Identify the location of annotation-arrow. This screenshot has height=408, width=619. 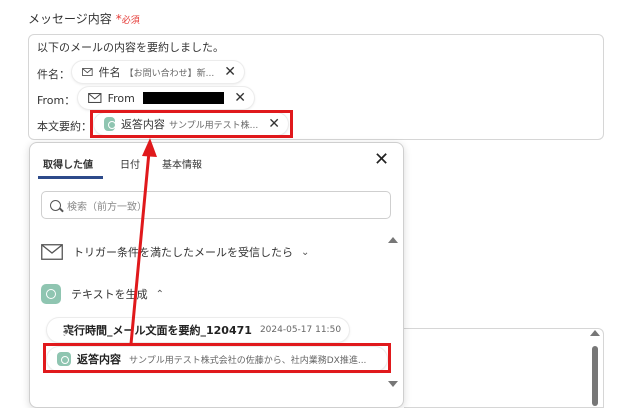
(143, 241).